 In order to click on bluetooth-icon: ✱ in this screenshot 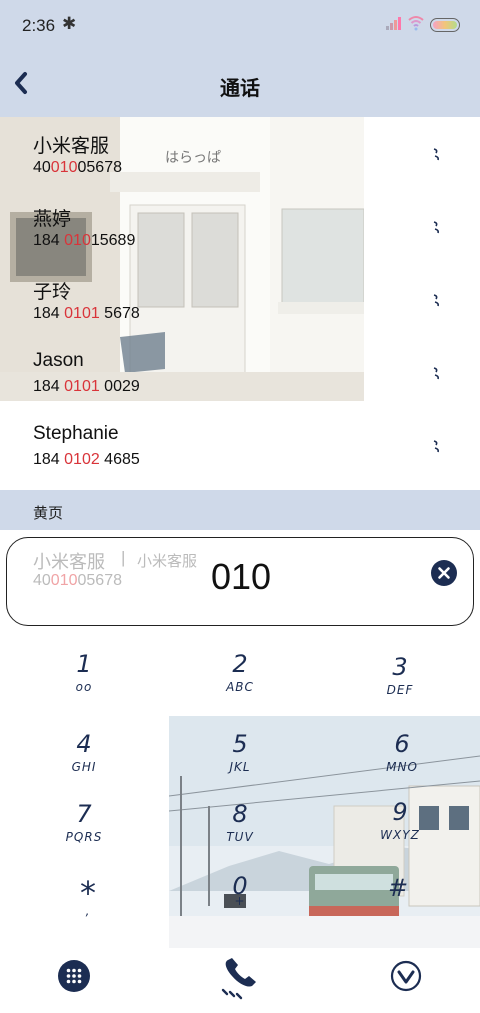, I will do `click(69, 23)`.